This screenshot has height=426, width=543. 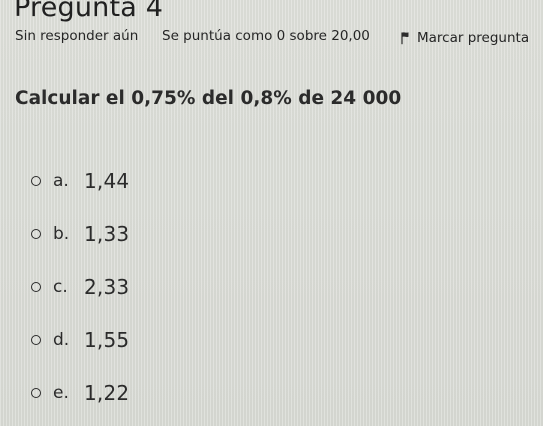 I want to click on flag-question-button: Marcar pregunta, so click(x=464, y=38).